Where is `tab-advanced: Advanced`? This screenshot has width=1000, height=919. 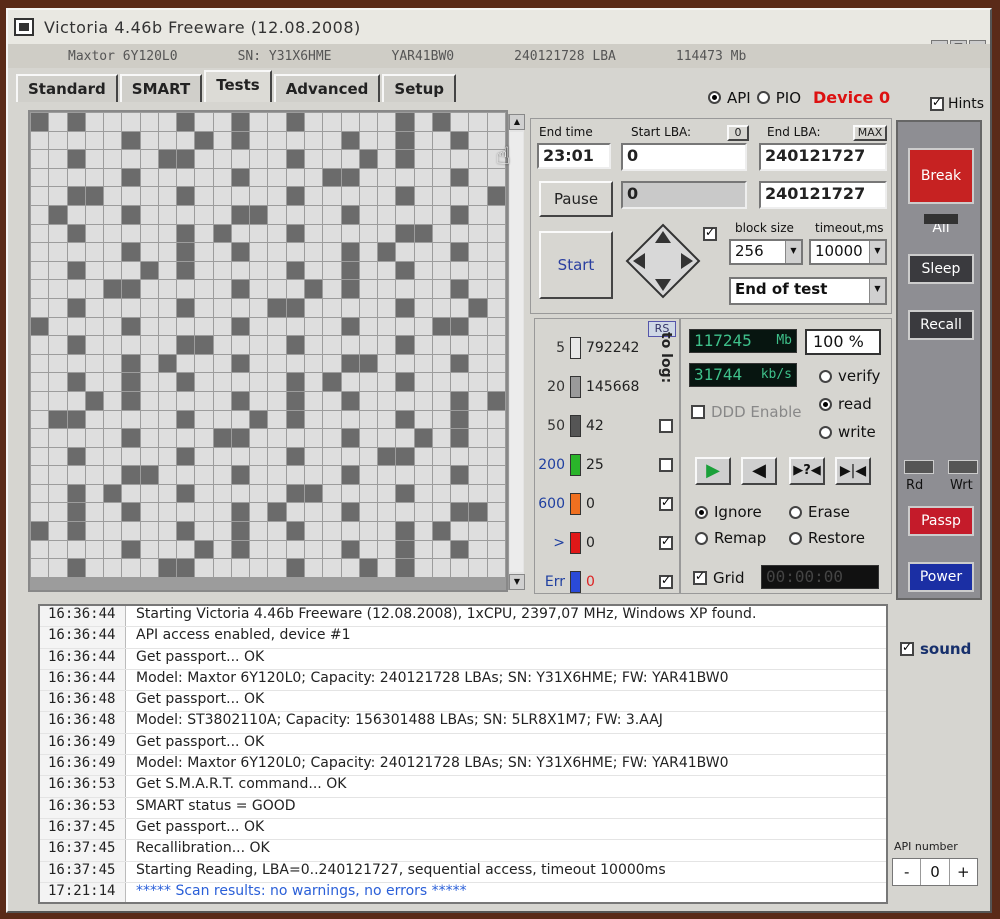 tab-advanced: Advanced is located at coordinates (327, 88).